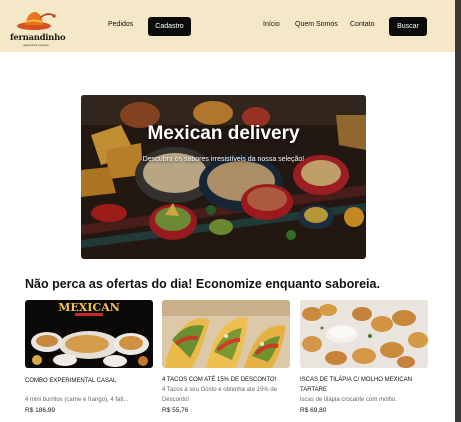 The height and width of the screenshot is (422, 461). What do you see at coordinates (458, 211) in the screenshot?
I see `window-scrollbar` at bounding box center [458, 211].